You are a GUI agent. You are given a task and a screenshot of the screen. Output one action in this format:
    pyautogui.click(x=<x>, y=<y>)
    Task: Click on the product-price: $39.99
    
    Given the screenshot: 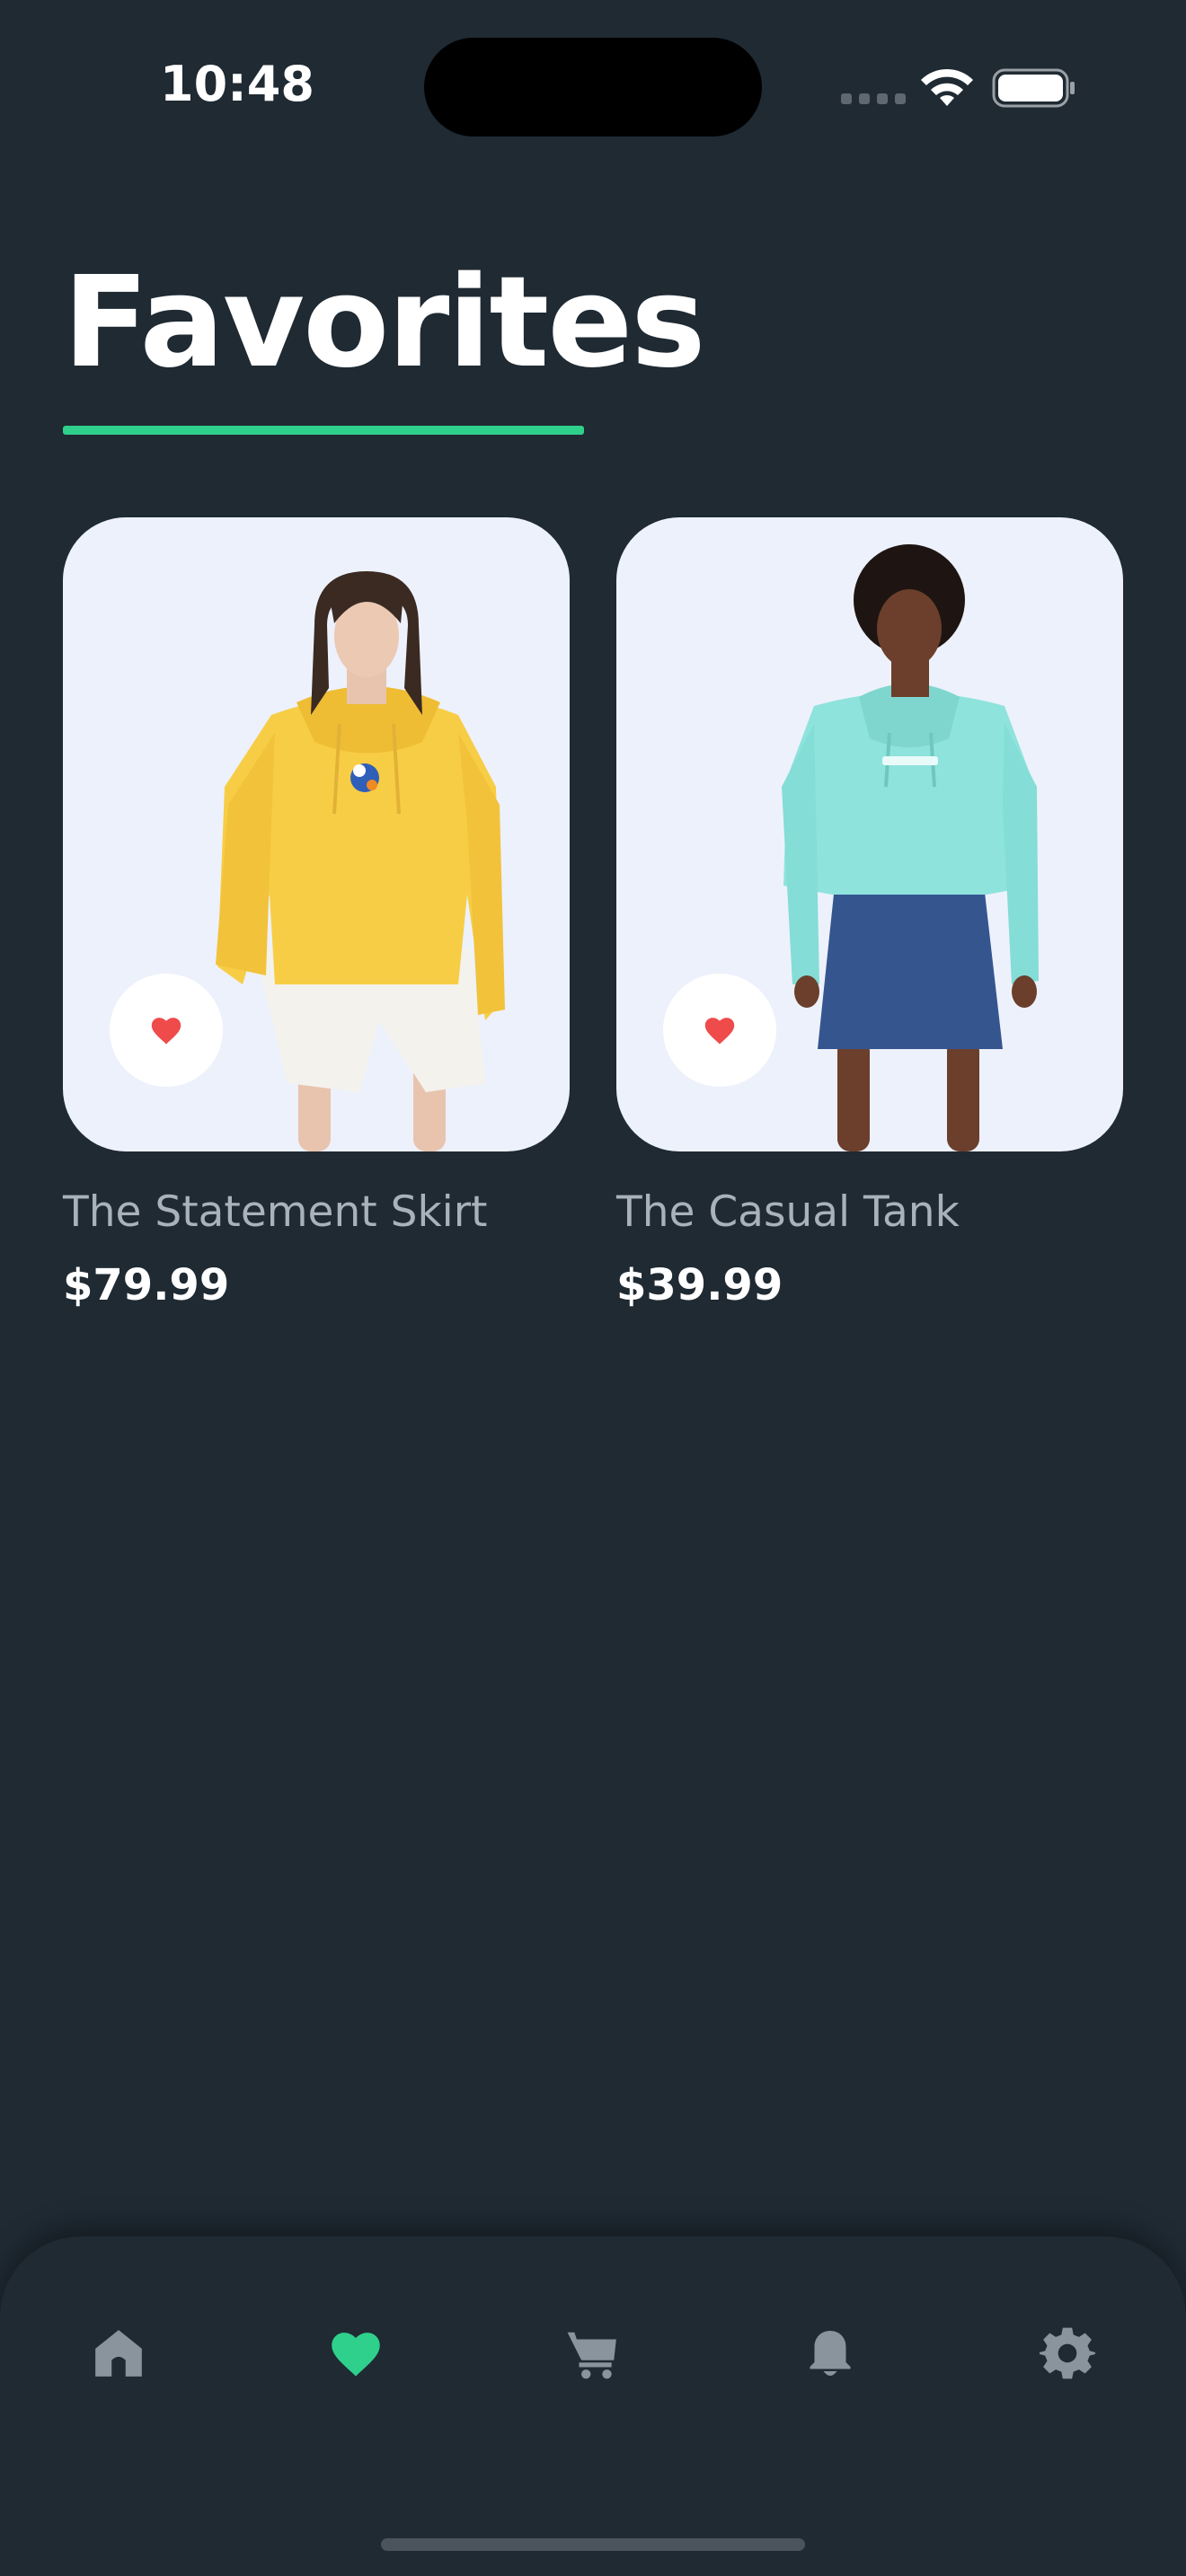 What is the action you would take?
    pyautogui.click(x=699, y=1285)
    